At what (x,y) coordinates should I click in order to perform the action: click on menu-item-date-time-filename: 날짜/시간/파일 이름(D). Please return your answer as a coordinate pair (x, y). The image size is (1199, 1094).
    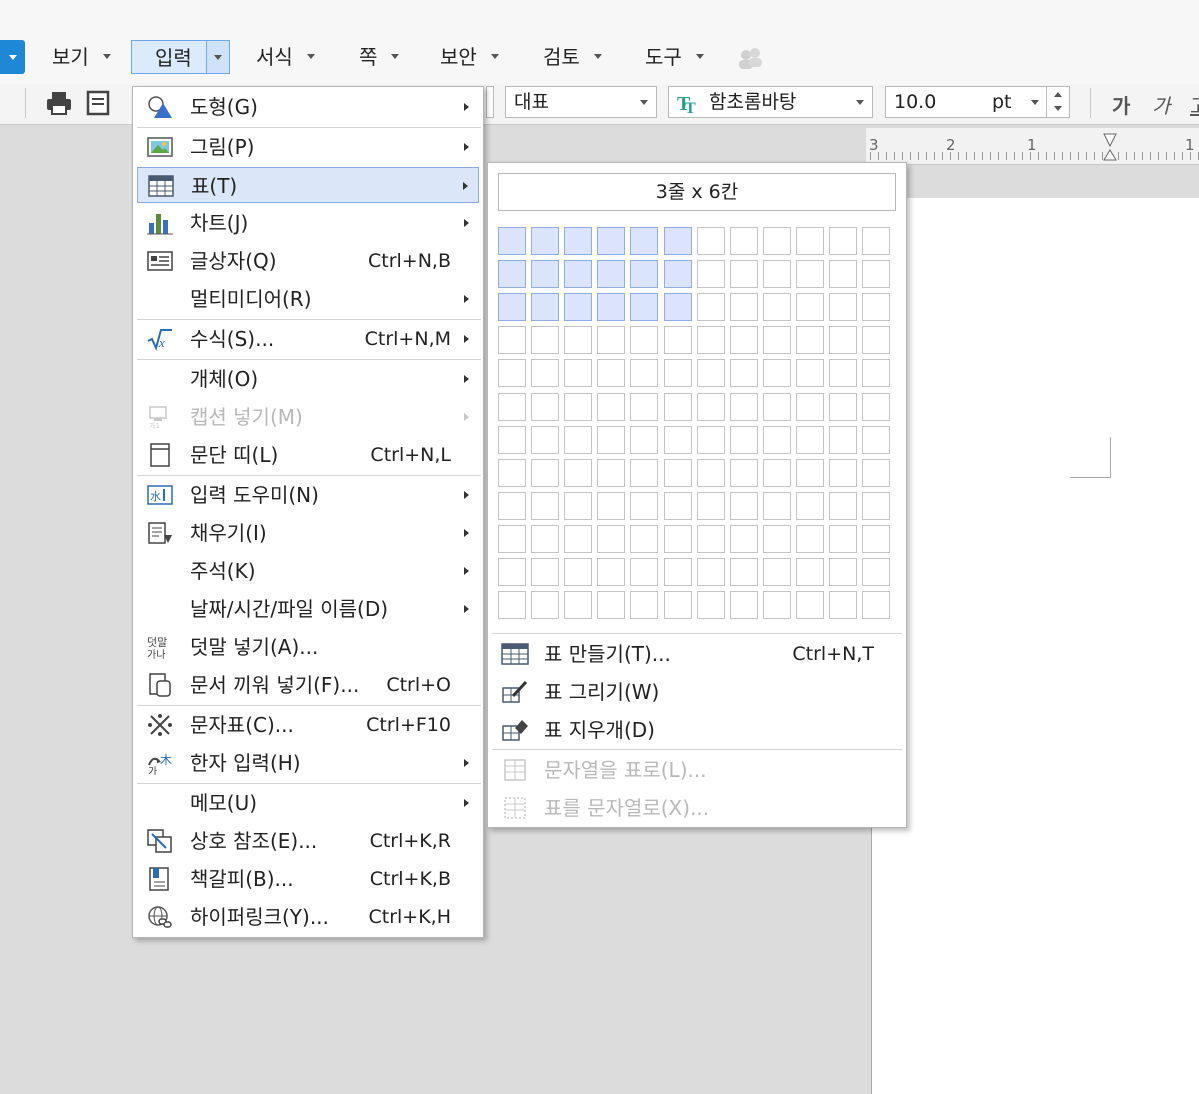
    Looking at the image, I should click on (308, 609).